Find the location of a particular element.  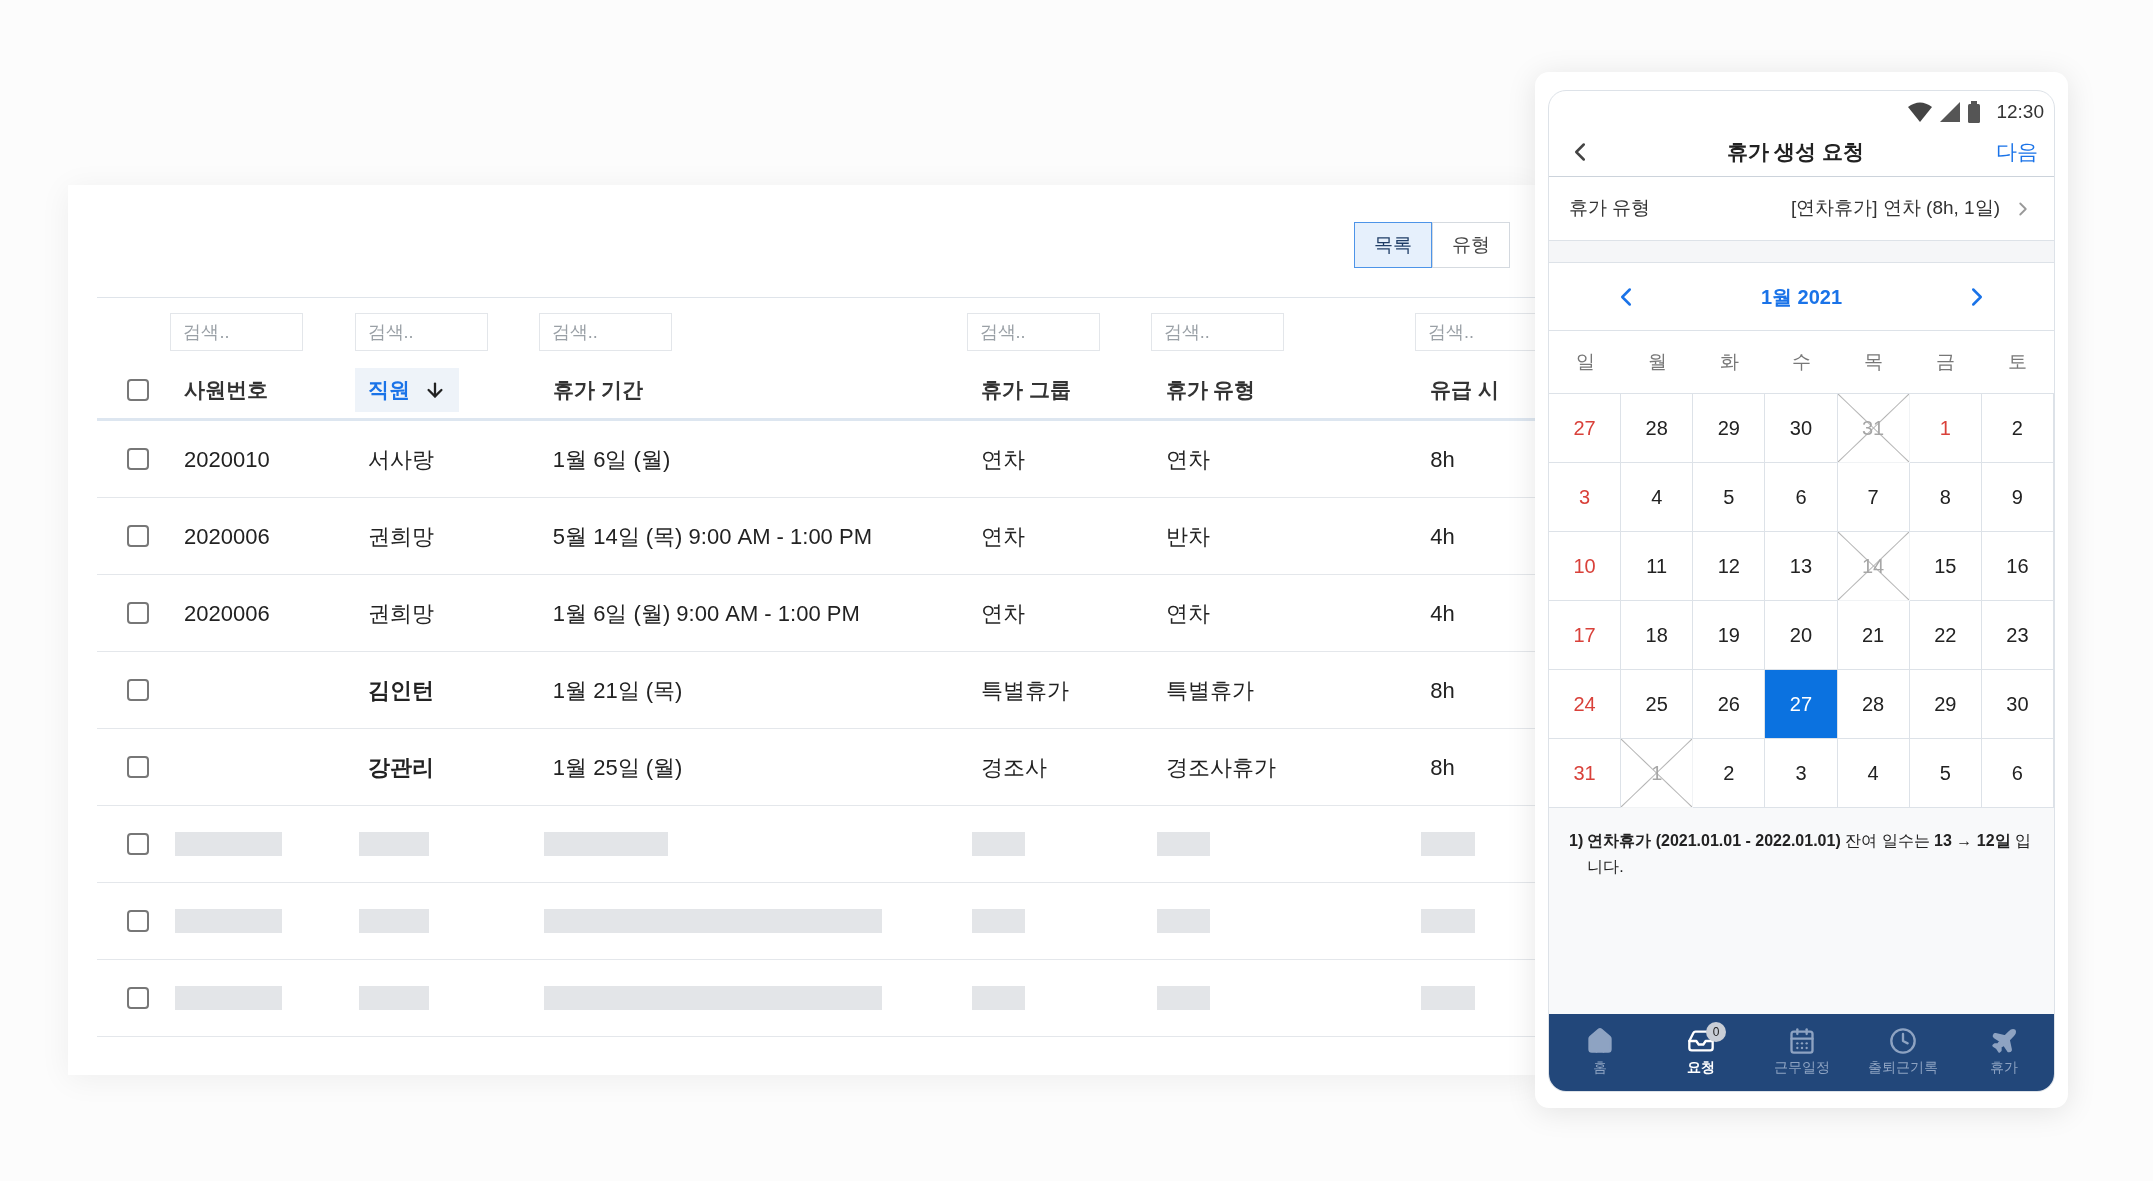

view-tab: 목록 is located at coordinates (1393, 245).